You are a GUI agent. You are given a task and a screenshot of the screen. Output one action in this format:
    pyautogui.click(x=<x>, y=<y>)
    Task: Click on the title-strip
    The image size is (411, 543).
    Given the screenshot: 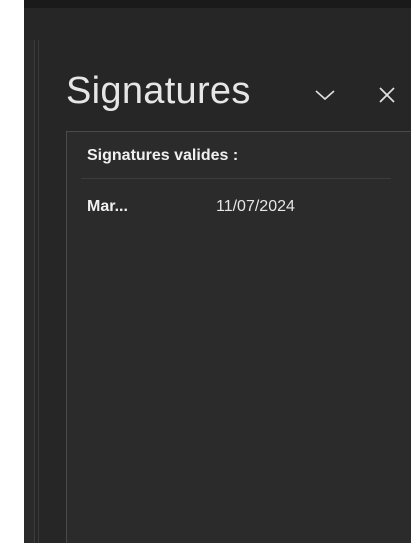 What is the action you would take?
    pyautogui.click(x=217, y=4)
    